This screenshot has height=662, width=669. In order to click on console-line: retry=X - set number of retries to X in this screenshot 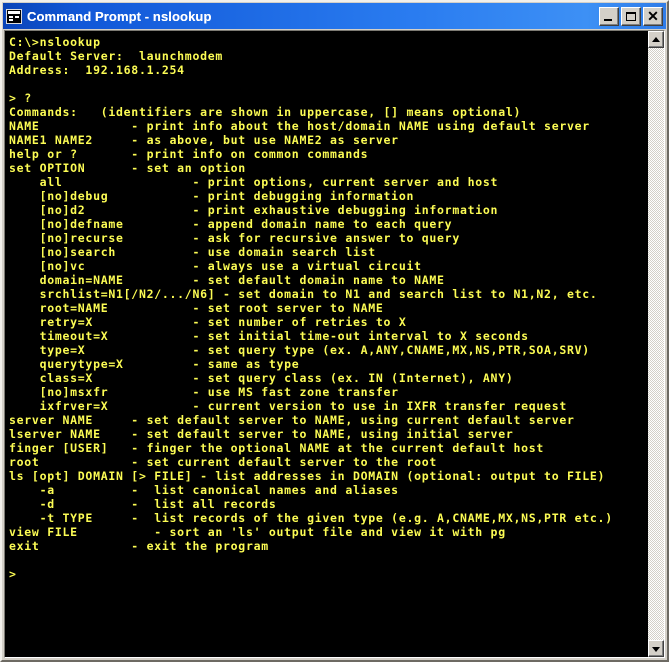, I will do `click(208, 322)`.